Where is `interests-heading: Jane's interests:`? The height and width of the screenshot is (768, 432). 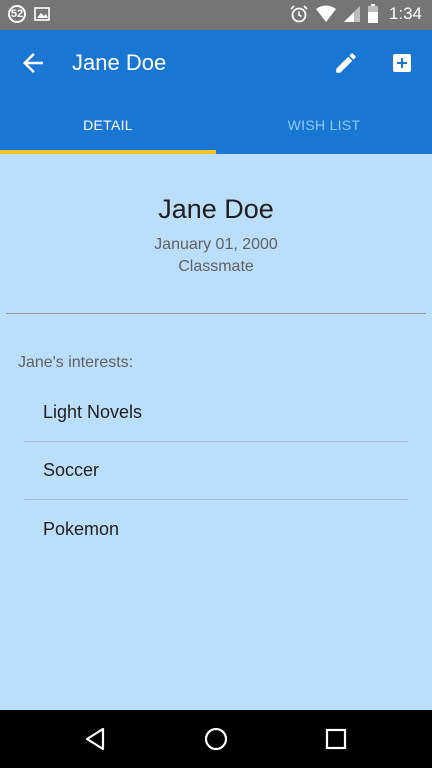
interests-heading: Jane's interests: is located at coordinates (76, 362).